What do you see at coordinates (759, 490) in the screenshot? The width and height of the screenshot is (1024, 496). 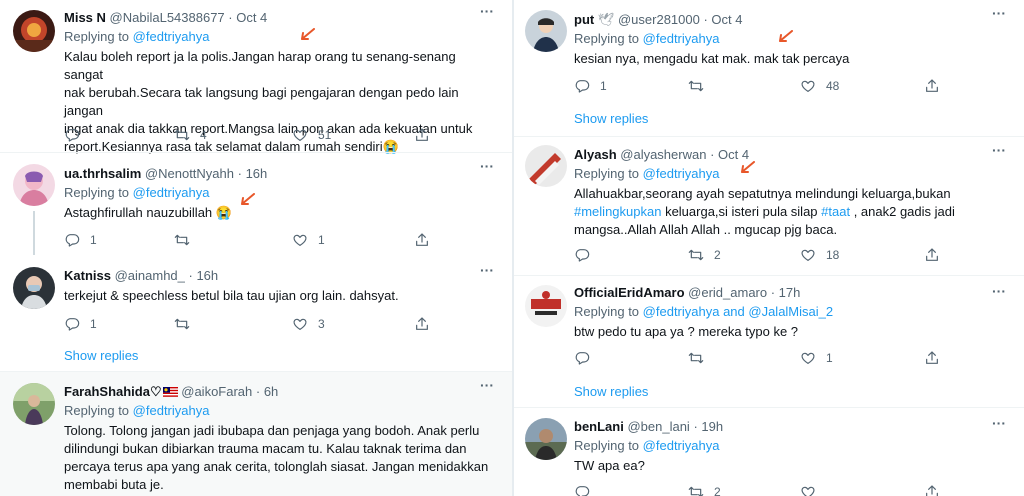 I see `tweet-actions: 2` at bounding box center [759, 490].